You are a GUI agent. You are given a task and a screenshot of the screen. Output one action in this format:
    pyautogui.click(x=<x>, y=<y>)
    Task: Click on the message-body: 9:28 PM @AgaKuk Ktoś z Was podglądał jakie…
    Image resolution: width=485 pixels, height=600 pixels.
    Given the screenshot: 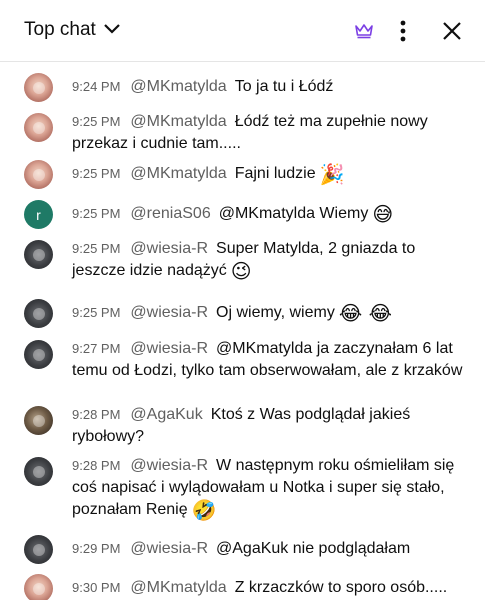 What is the action you would take?
    pyautogui.click(x=269, y=426)
    